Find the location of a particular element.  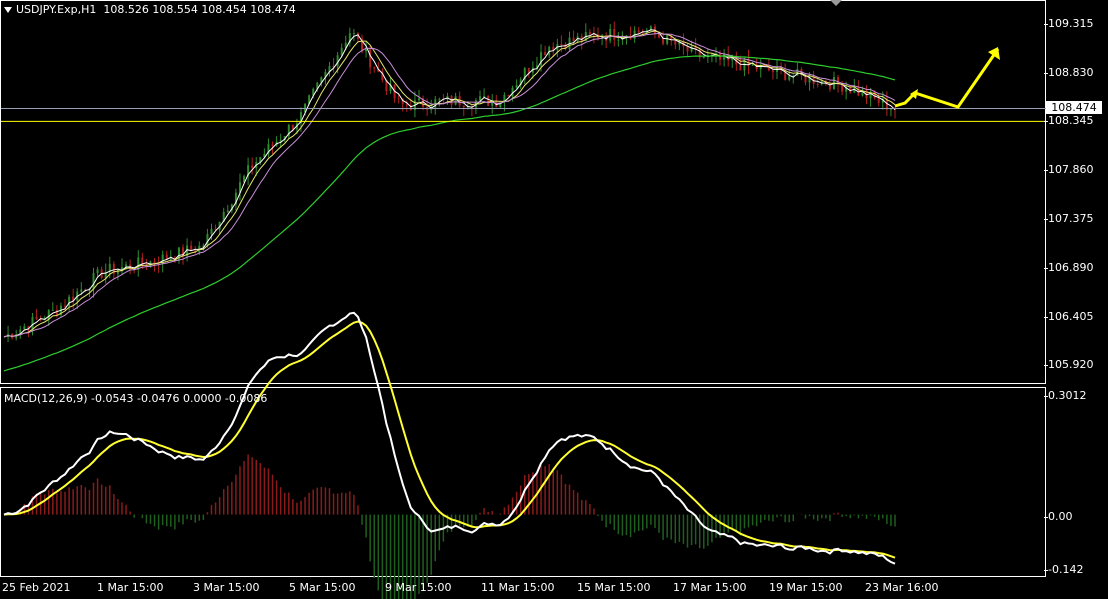

price-tick: 107.860 is located at coordinates (1069, 169).